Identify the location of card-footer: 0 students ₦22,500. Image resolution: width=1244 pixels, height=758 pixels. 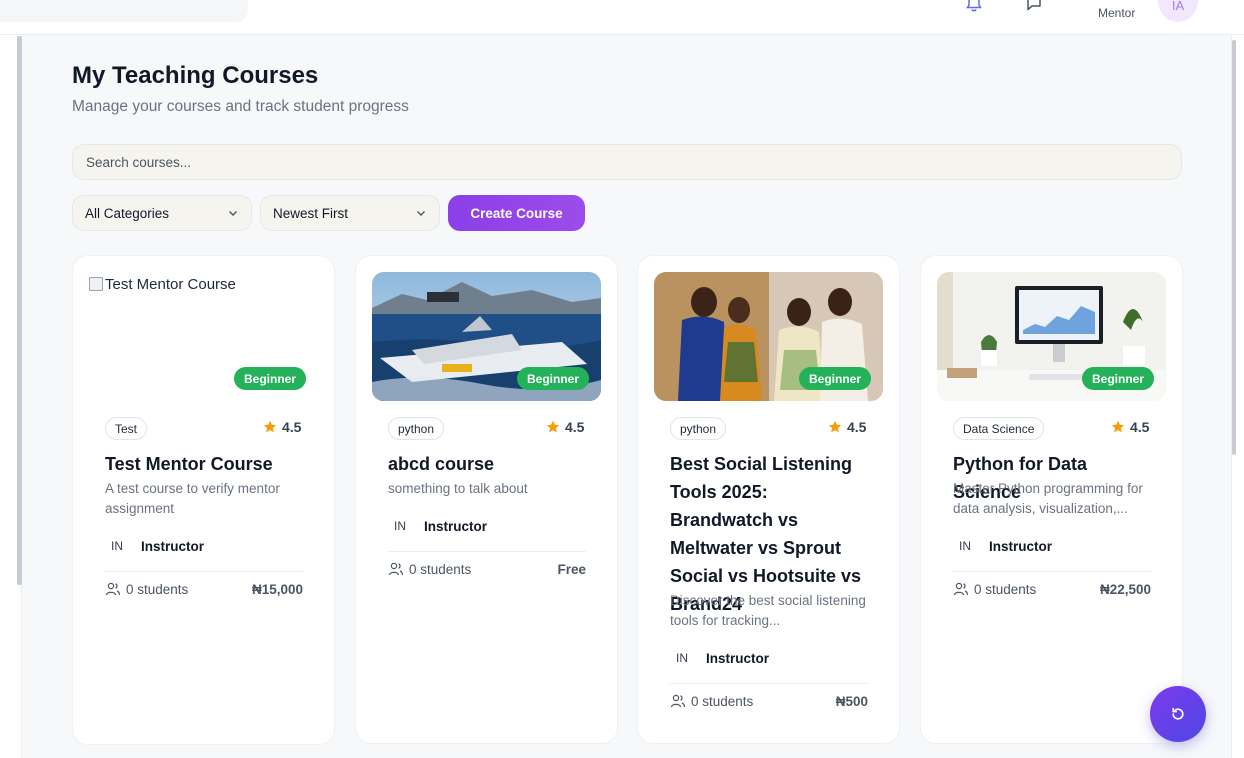
(1052, 589).